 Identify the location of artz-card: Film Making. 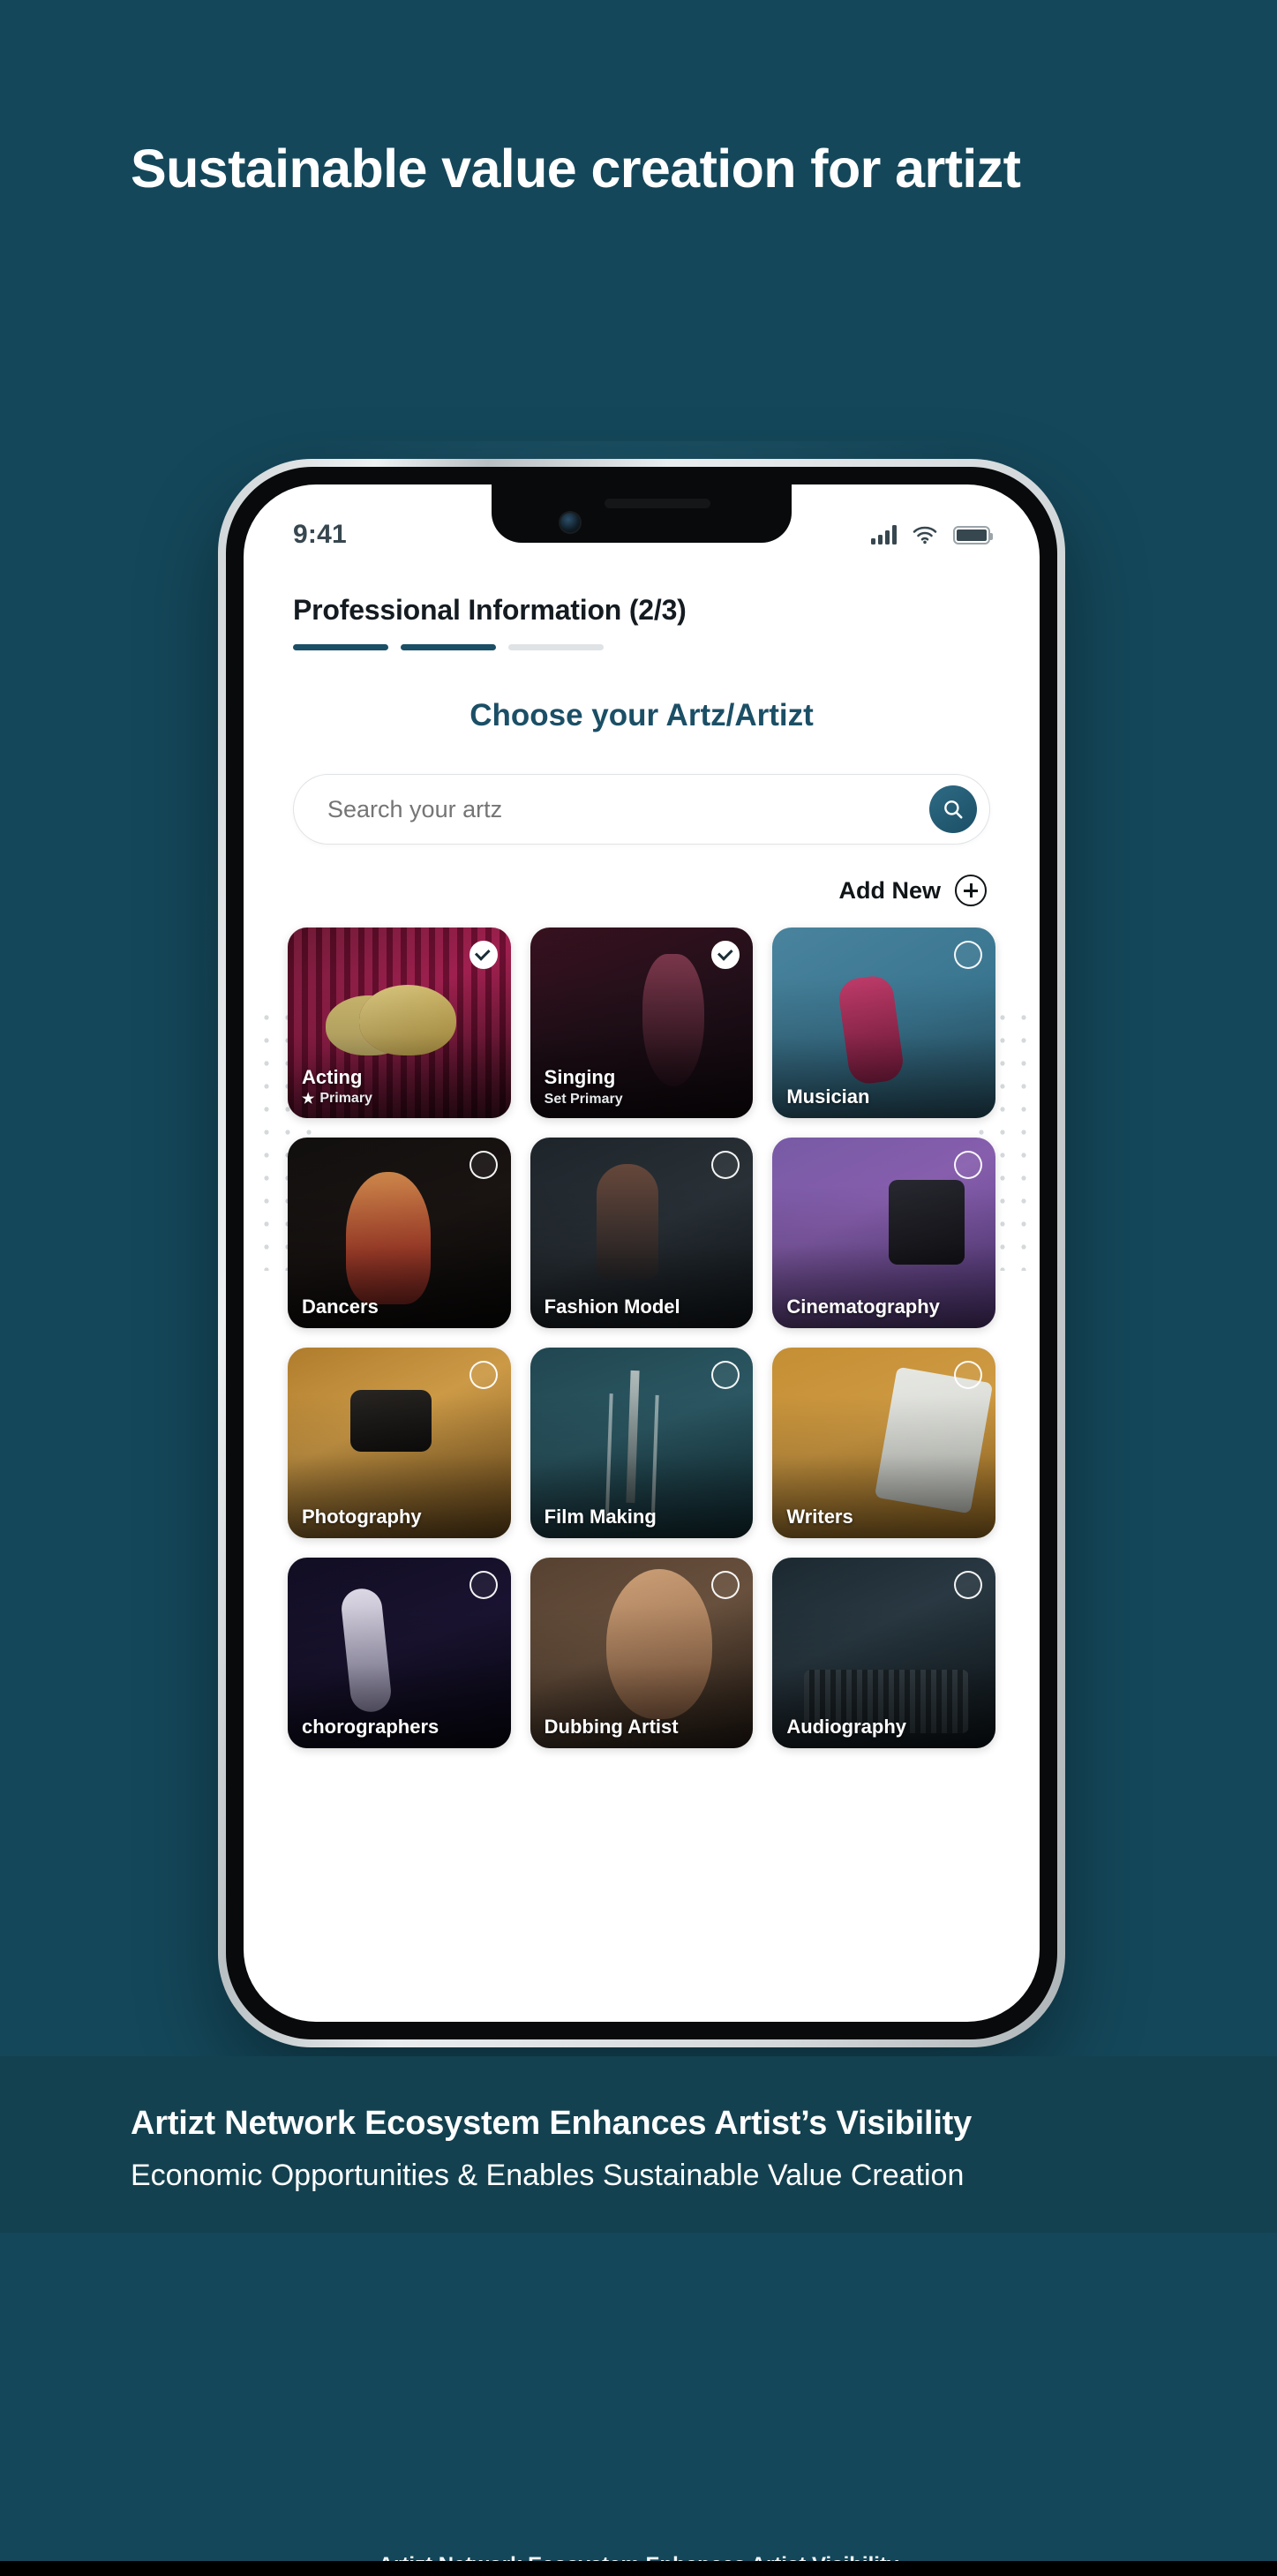
(642, 1443).